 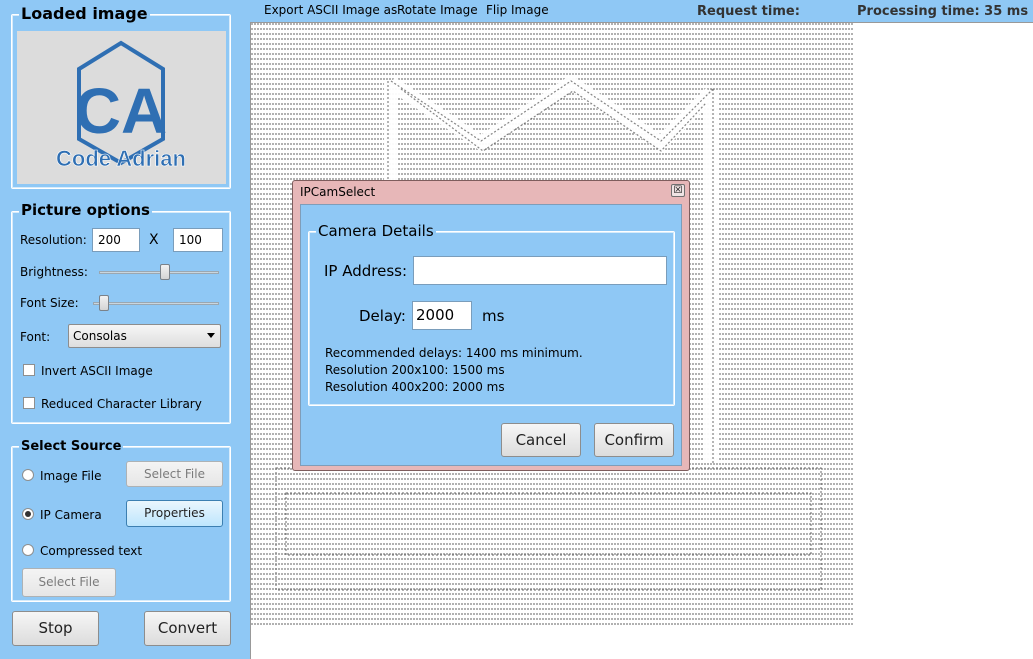 I want to click on invert-label: Invert ASCII Image, so click(x=97, y=371).